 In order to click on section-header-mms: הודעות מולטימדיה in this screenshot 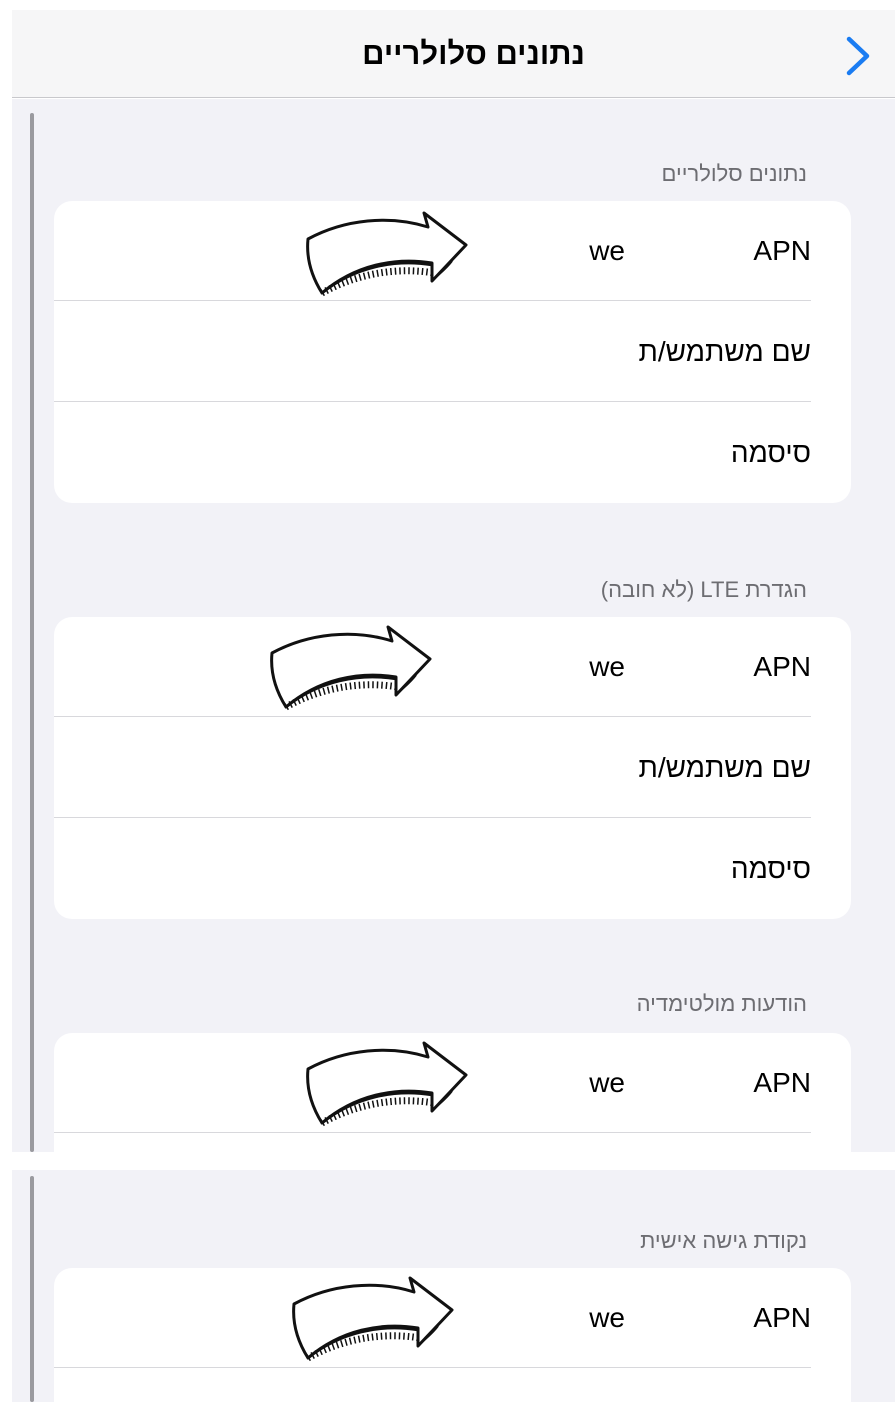, I will do `click(721, 1003)`.